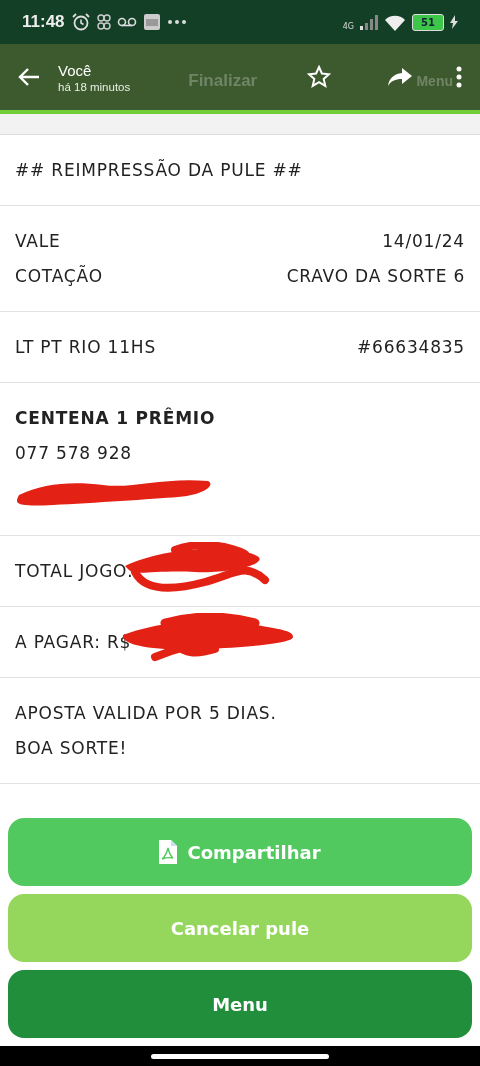  What do you see at coordinates (400, 77) in the screenshot?
I see `forward-arrow-icon` at bounding box center [400, 77].